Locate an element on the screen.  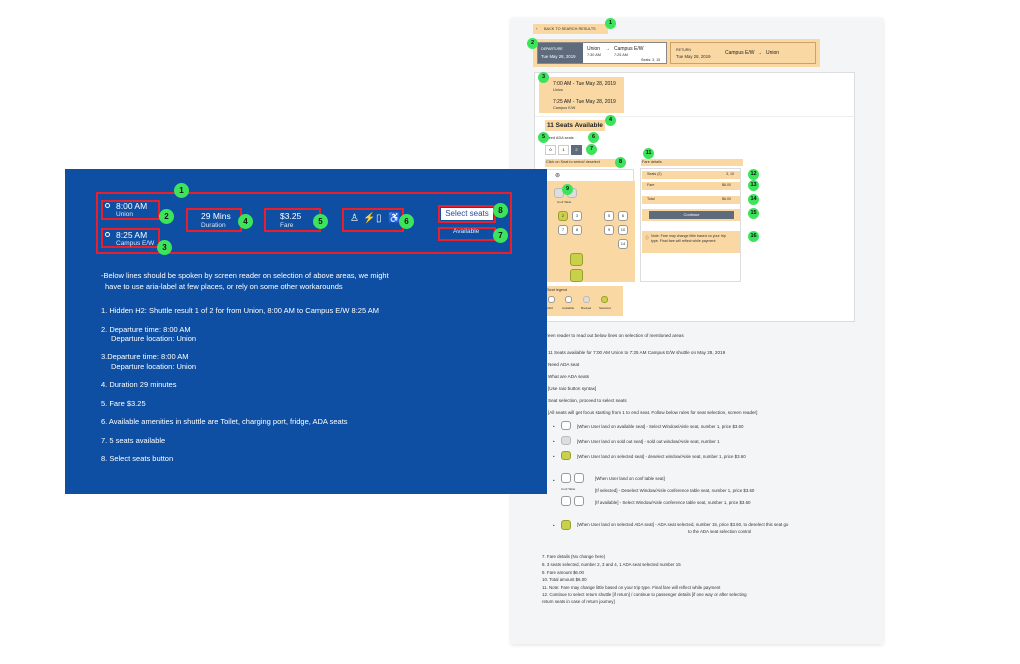
chevron-left-icon: ‹ is located at coordinates (537, 28).